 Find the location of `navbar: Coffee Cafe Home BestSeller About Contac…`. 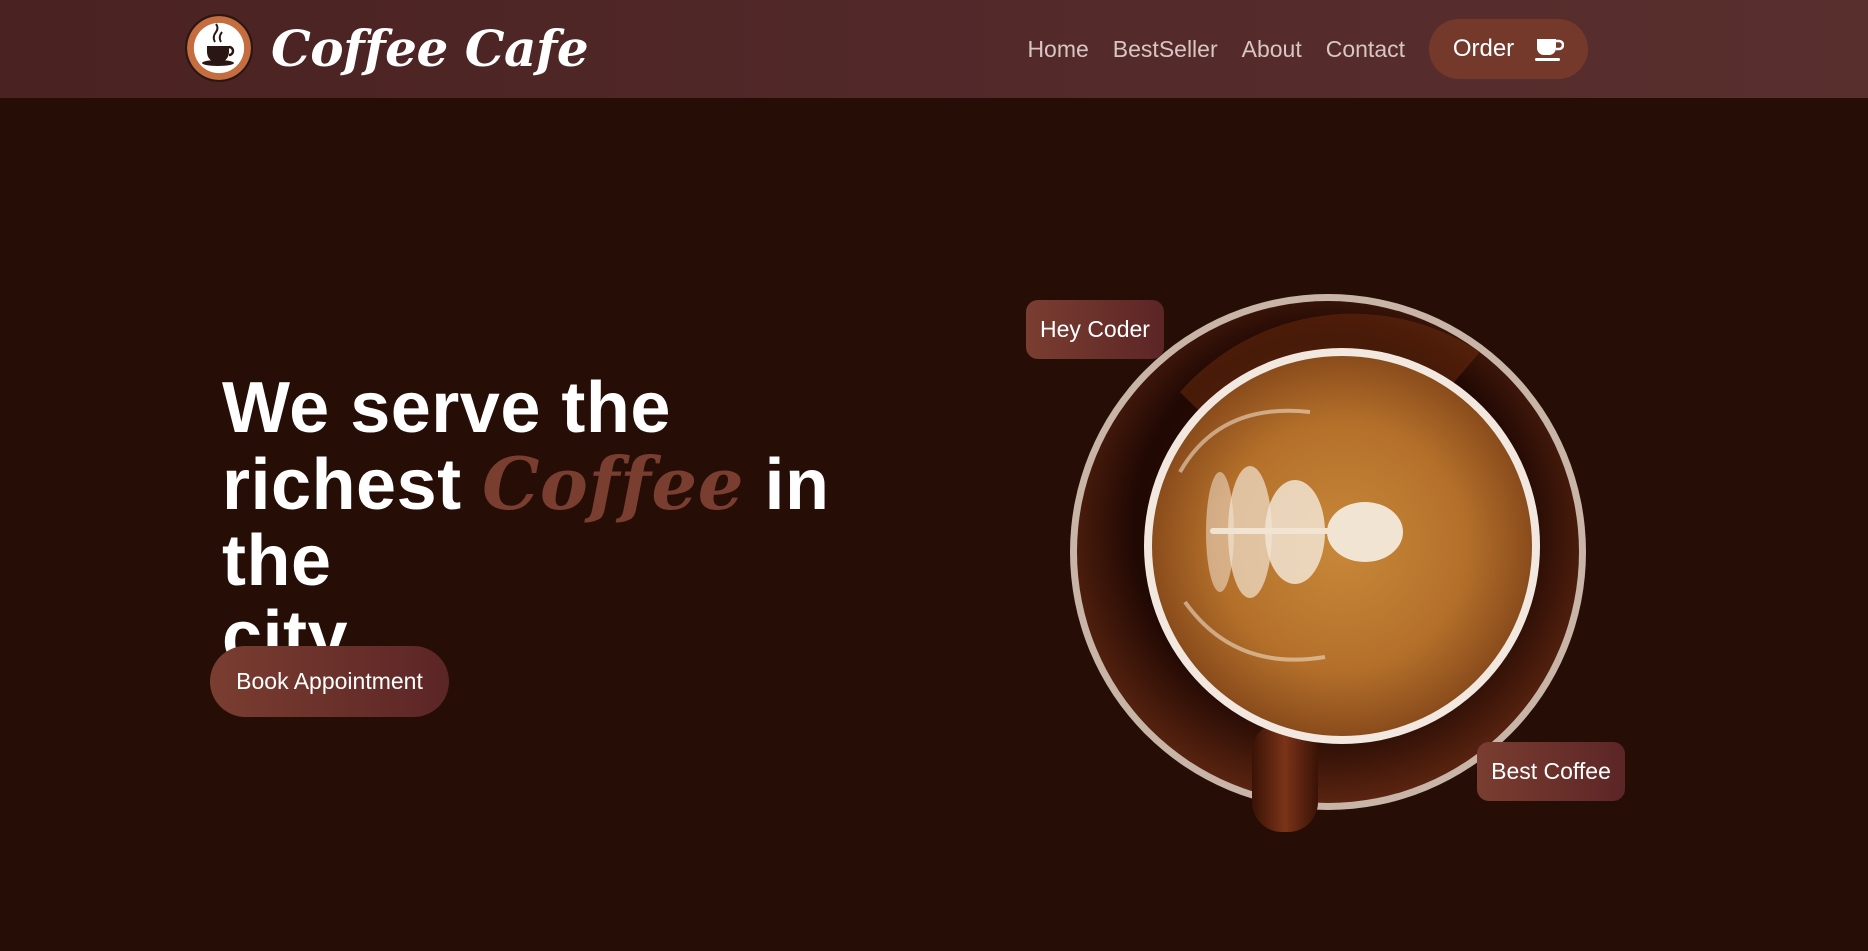

navbar: Coffee Cafe Home BestSeller About Contac… is located at coordinates (934, 49).